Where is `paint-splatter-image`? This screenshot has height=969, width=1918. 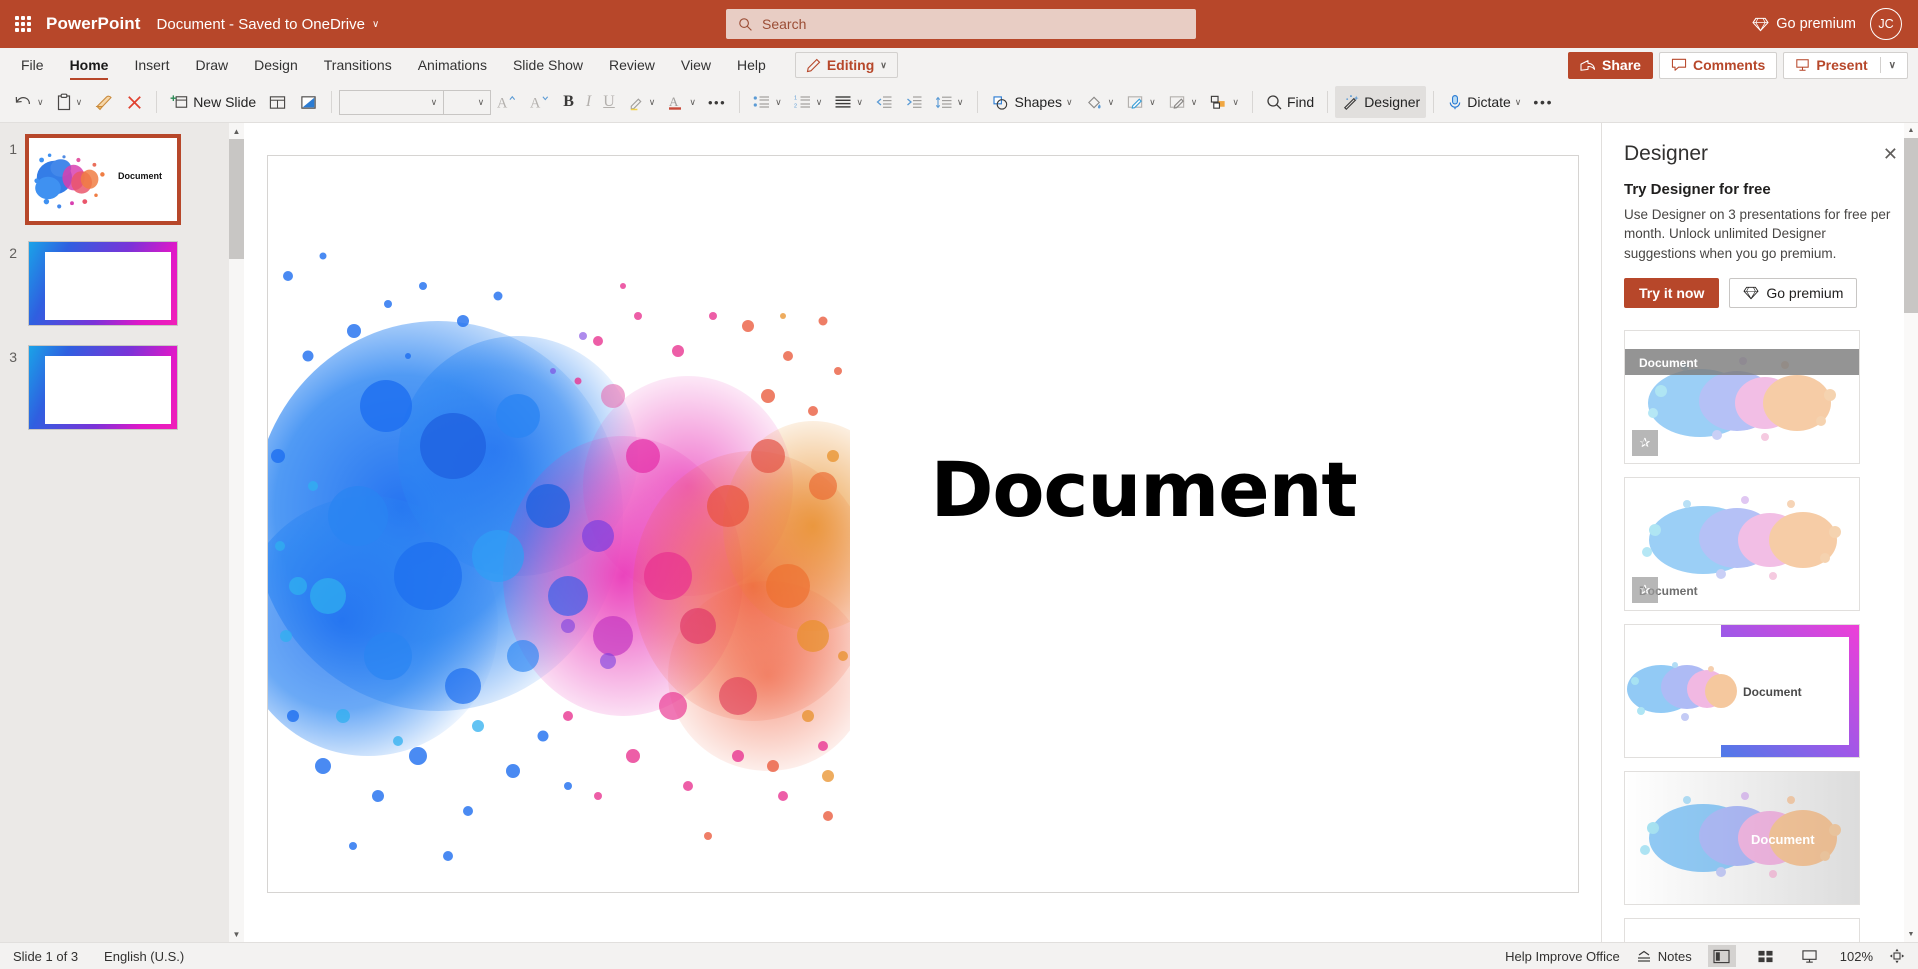
paint-splatter-image is located at coordinates (69, 181).